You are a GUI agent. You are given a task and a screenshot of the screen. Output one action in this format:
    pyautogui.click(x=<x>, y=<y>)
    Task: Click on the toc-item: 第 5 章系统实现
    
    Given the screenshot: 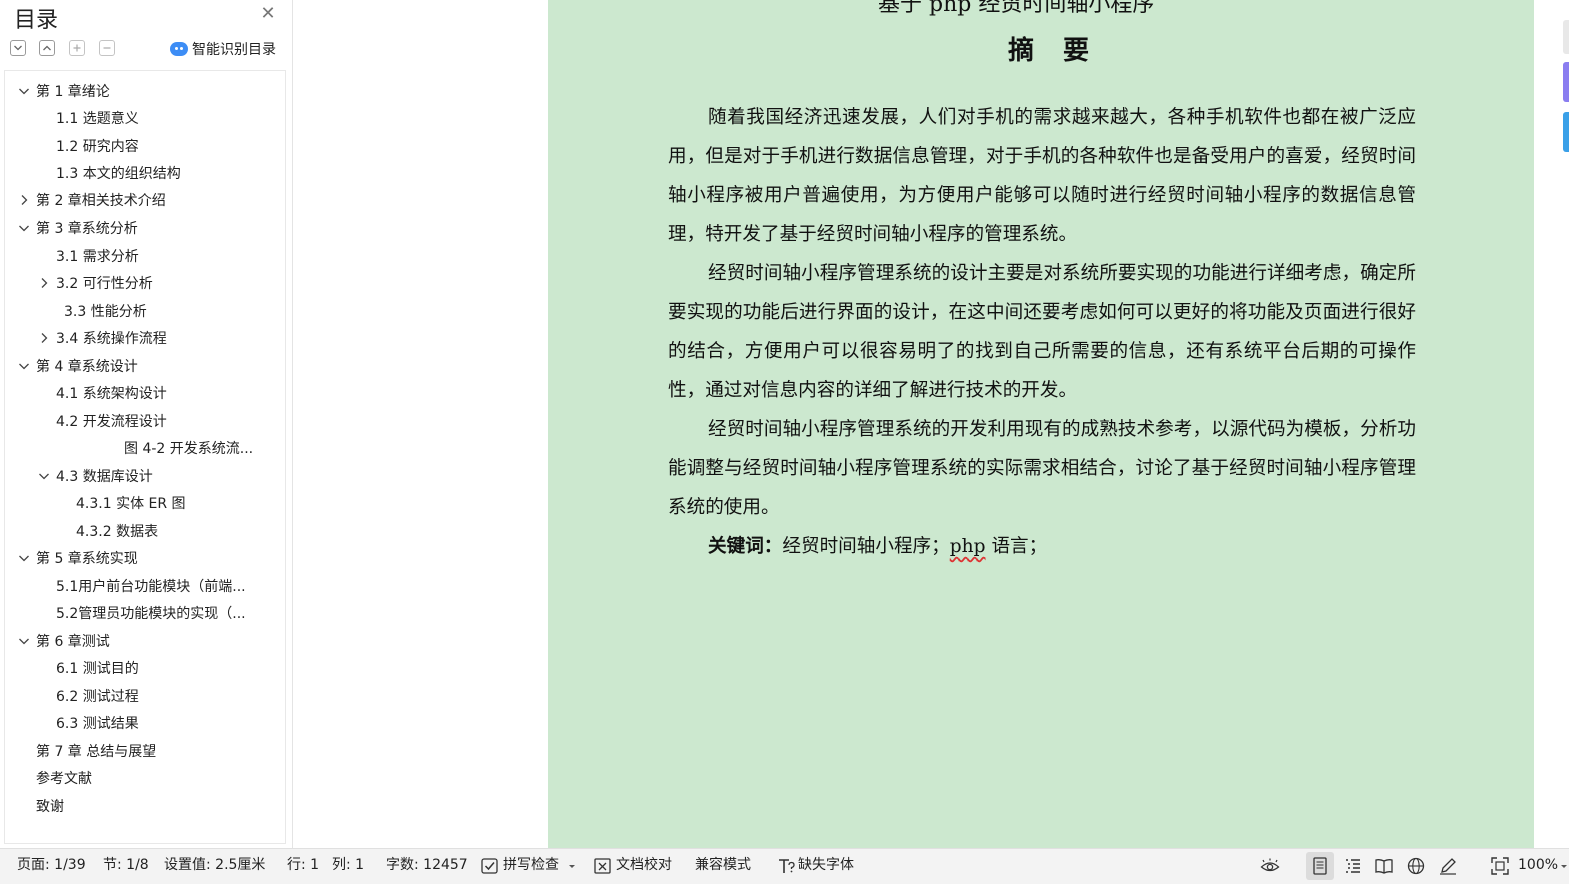 What is the action you would take?
    pyautogui.click(x=87, y=559)
    